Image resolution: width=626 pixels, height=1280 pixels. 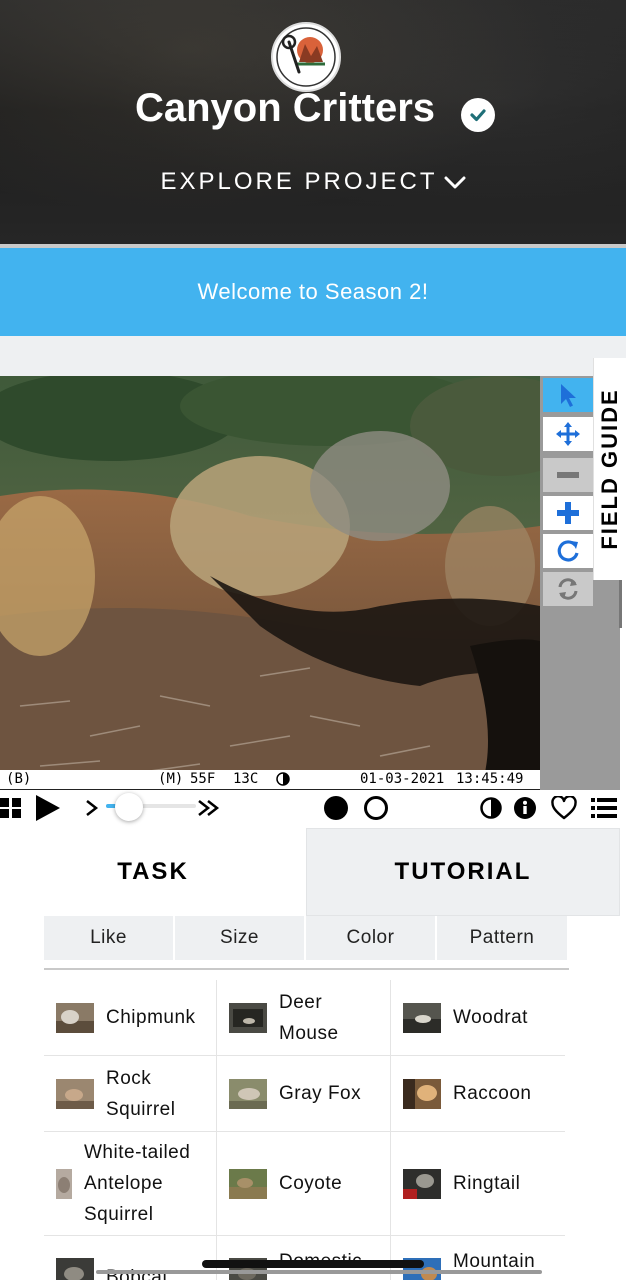 What do you see at coordinates (11, 808) in the screenshot?
I see `grid-view-icon` at bounding box center [11, 808].